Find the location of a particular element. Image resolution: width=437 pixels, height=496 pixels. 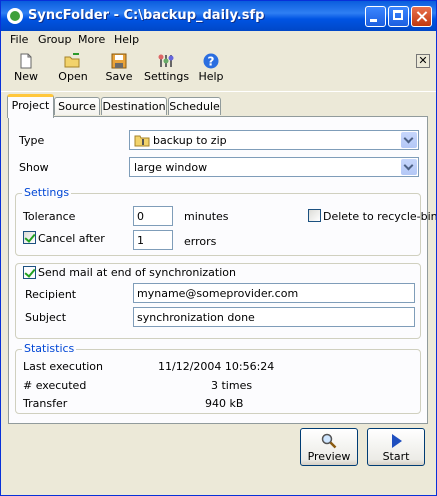

recipient-input: myname@someprovider.com is located at coordinates (274, 293).